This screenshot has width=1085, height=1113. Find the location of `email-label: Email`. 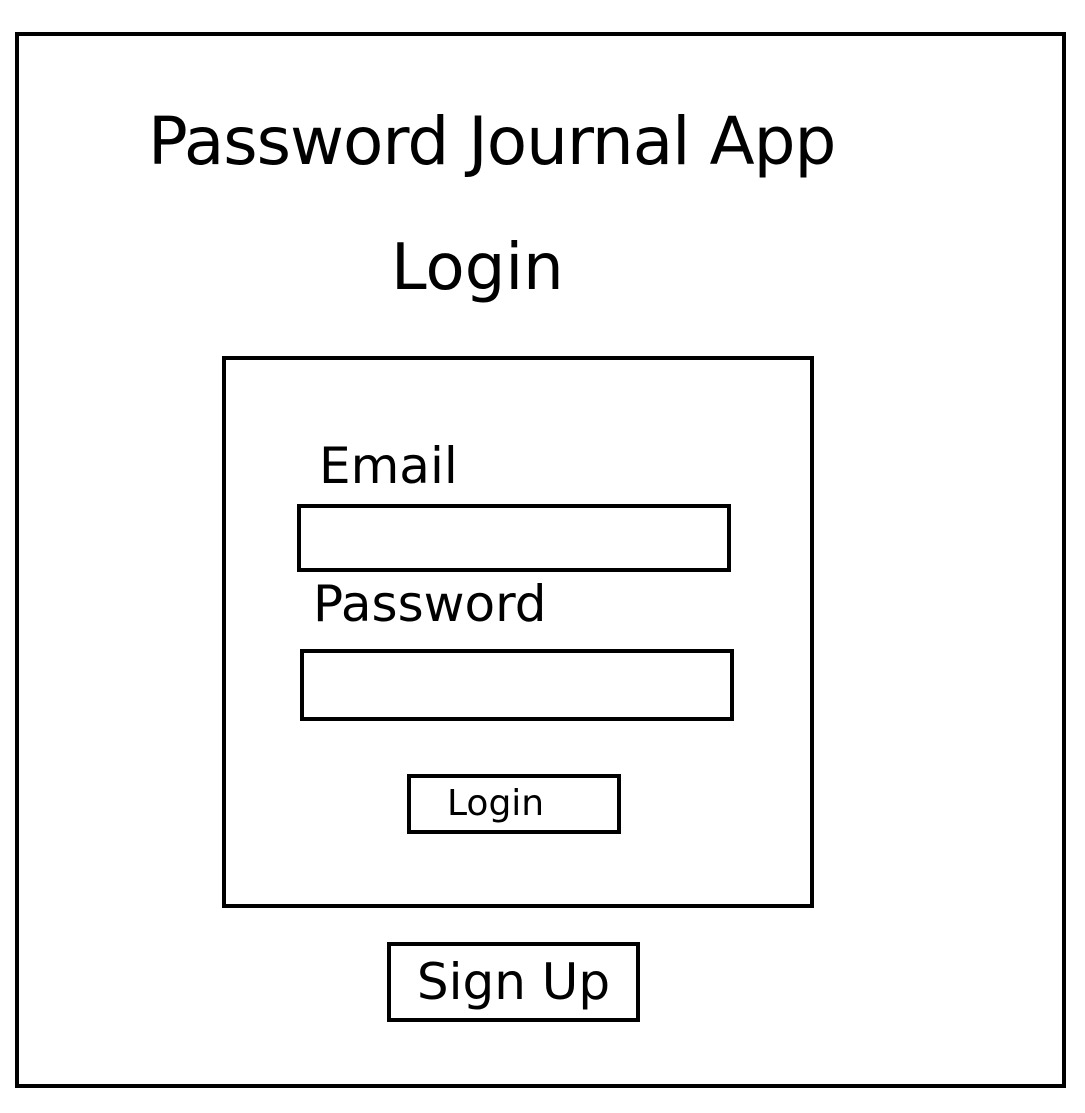

email-label: Email is located at coordinates (388, 466).